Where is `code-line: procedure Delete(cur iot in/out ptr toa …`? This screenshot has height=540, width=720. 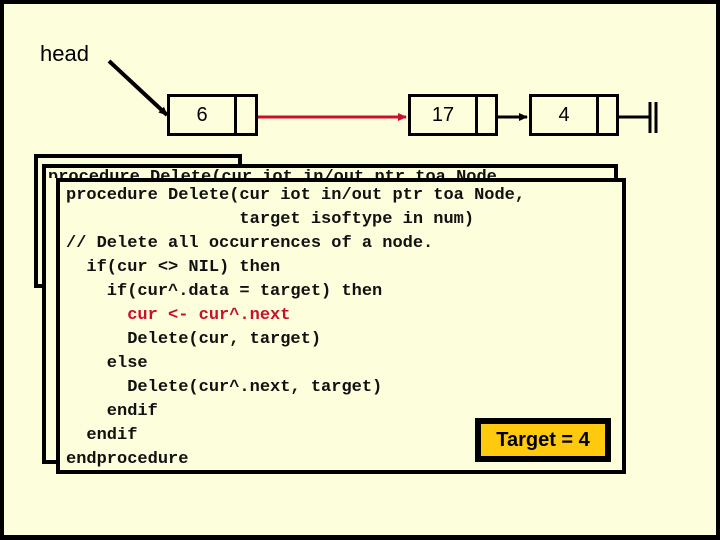
code-line: procedure Delete(cur iot in/out ptr toa … is located at coordinates (296, 195).